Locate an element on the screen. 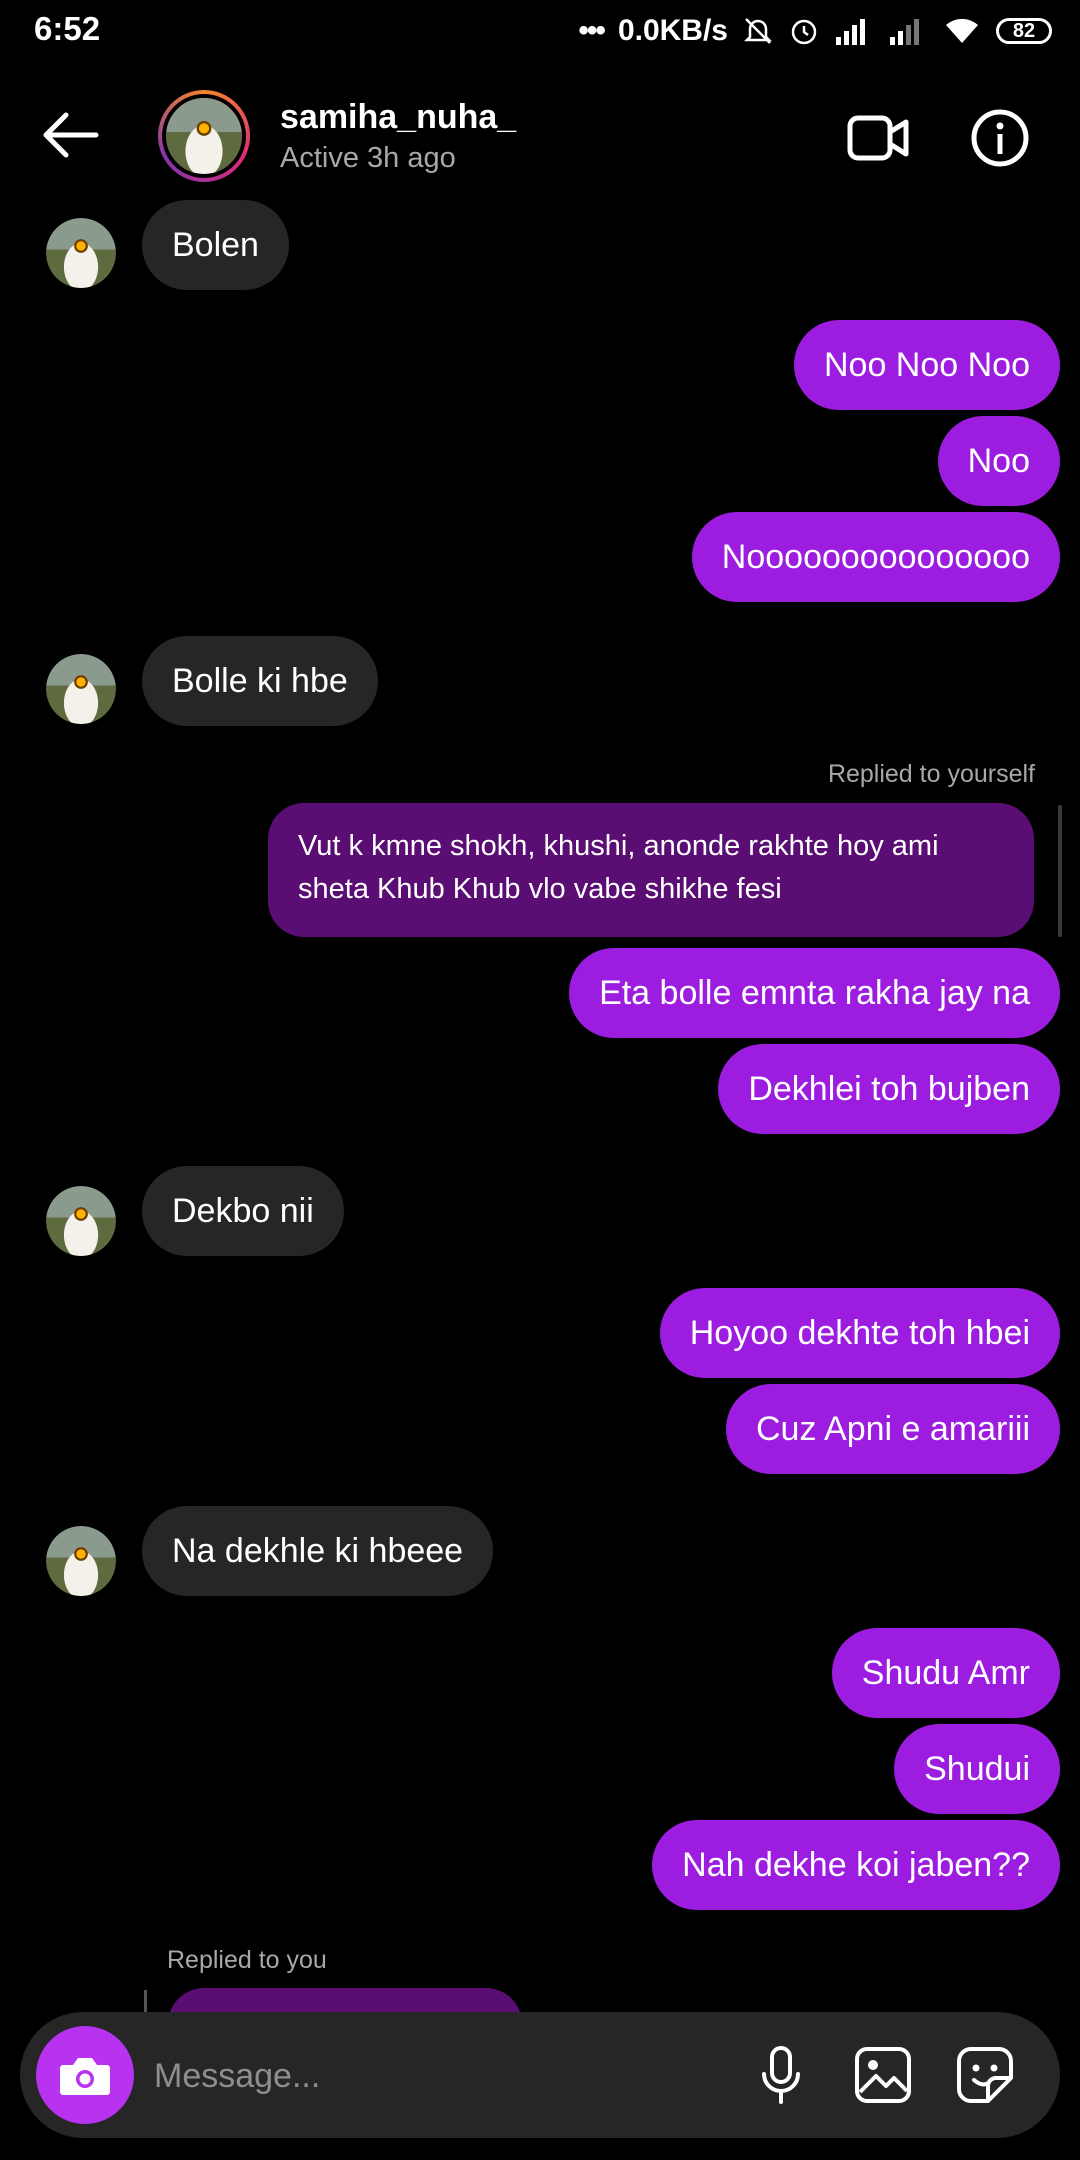 The height and width of the screenshot is (2160, 1080). net-speed: 0.0KB/s is located at coordinates (672, 30).